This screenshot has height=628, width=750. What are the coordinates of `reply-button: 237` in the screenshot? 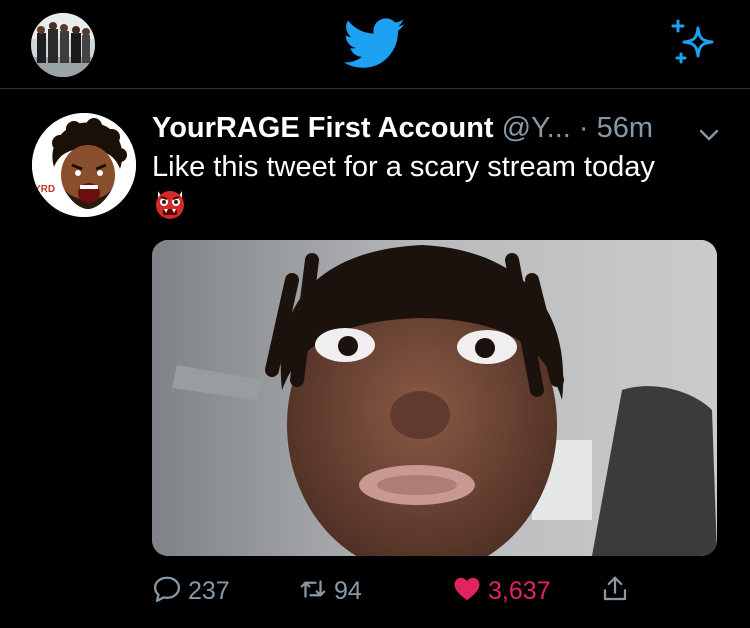 It's located at (191, 591).